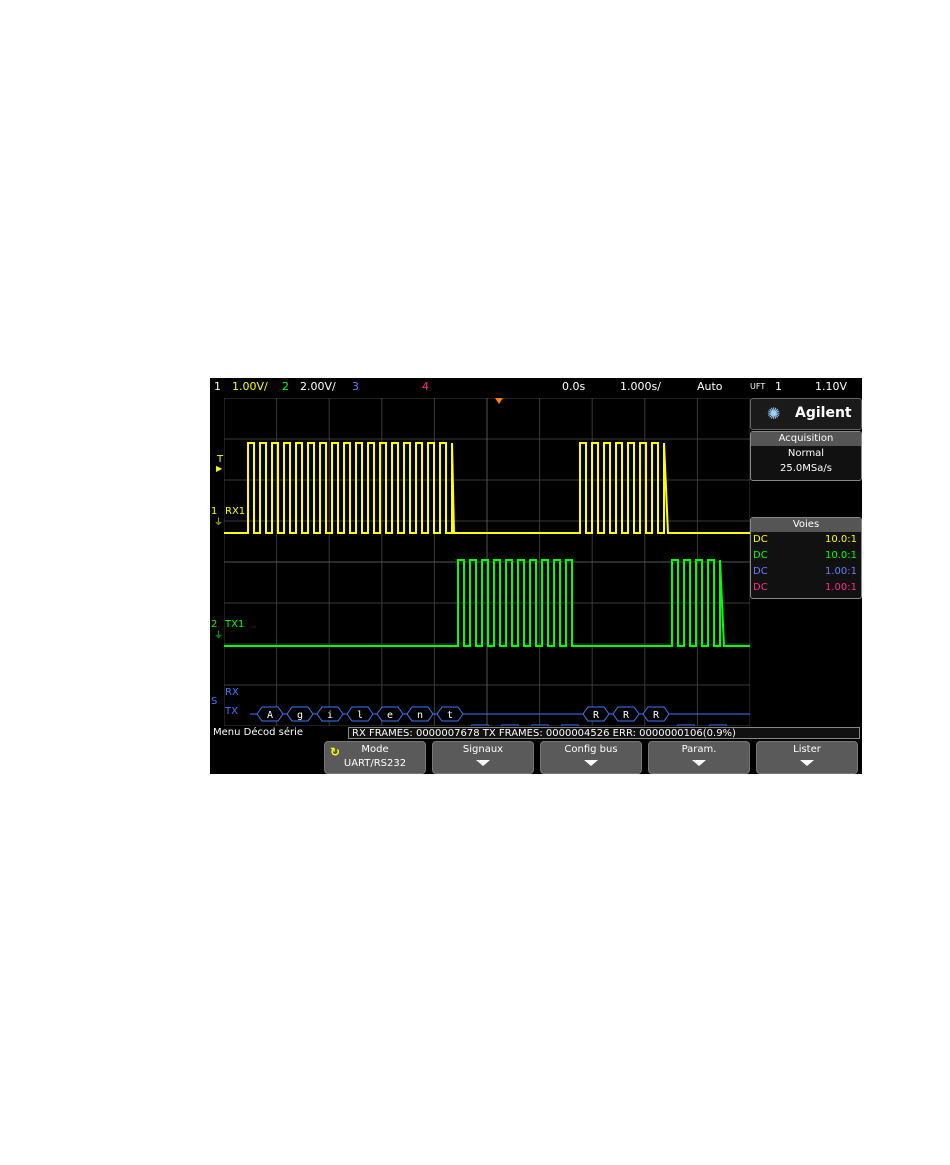 The width and height of the screenshot is (950, 1165). Describe the element at coordinates (831, 387) in the screenshot. I see `trigger-level: 1.10V` at that location.